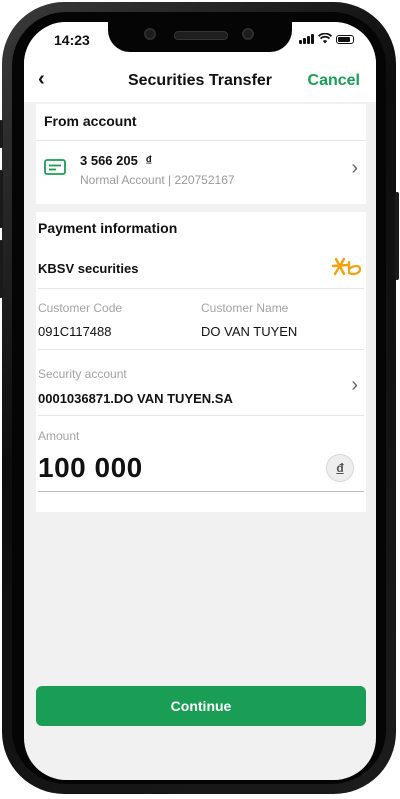  I want to click on security-account-label: Security account, so click(82, 374).